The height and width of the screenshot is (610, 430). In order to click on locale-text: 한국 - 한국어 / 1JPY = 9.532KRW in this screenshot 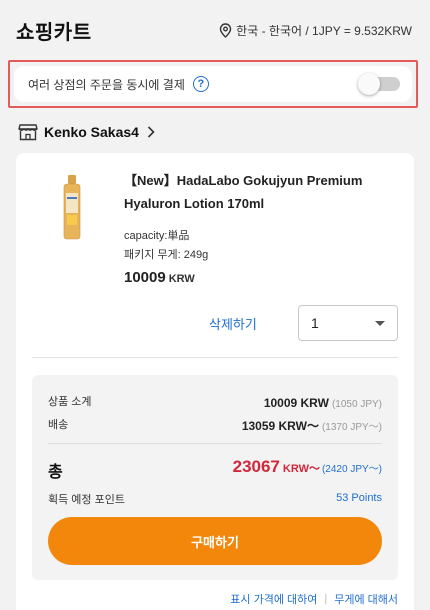, I will do `click(324, 30)`.